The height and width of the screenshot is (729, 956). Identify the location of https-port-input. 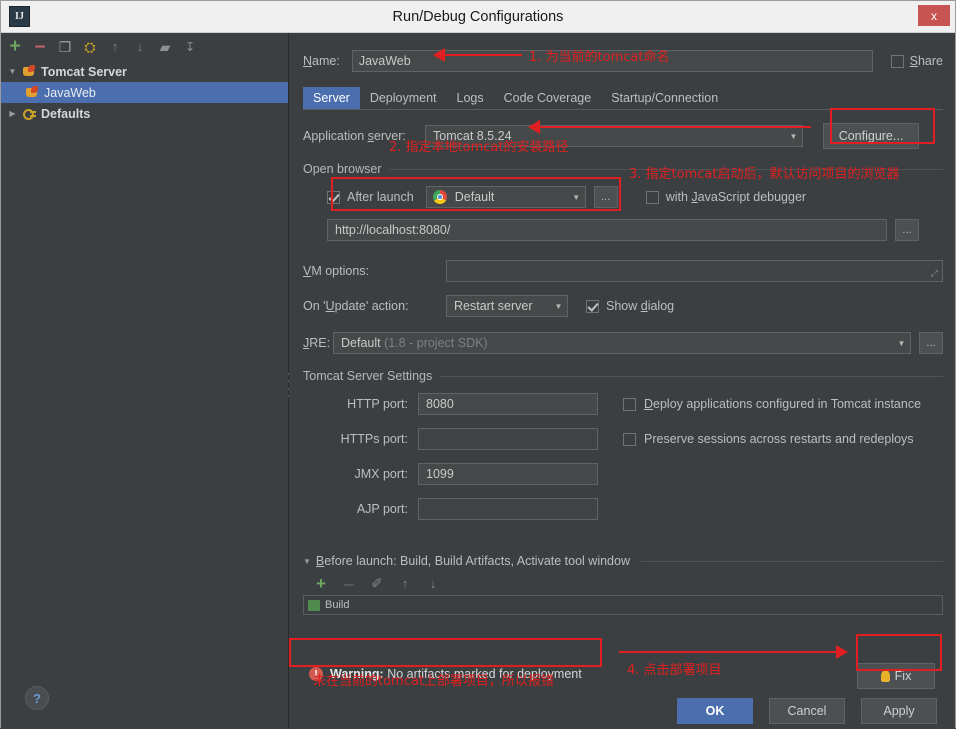
(508, 439).